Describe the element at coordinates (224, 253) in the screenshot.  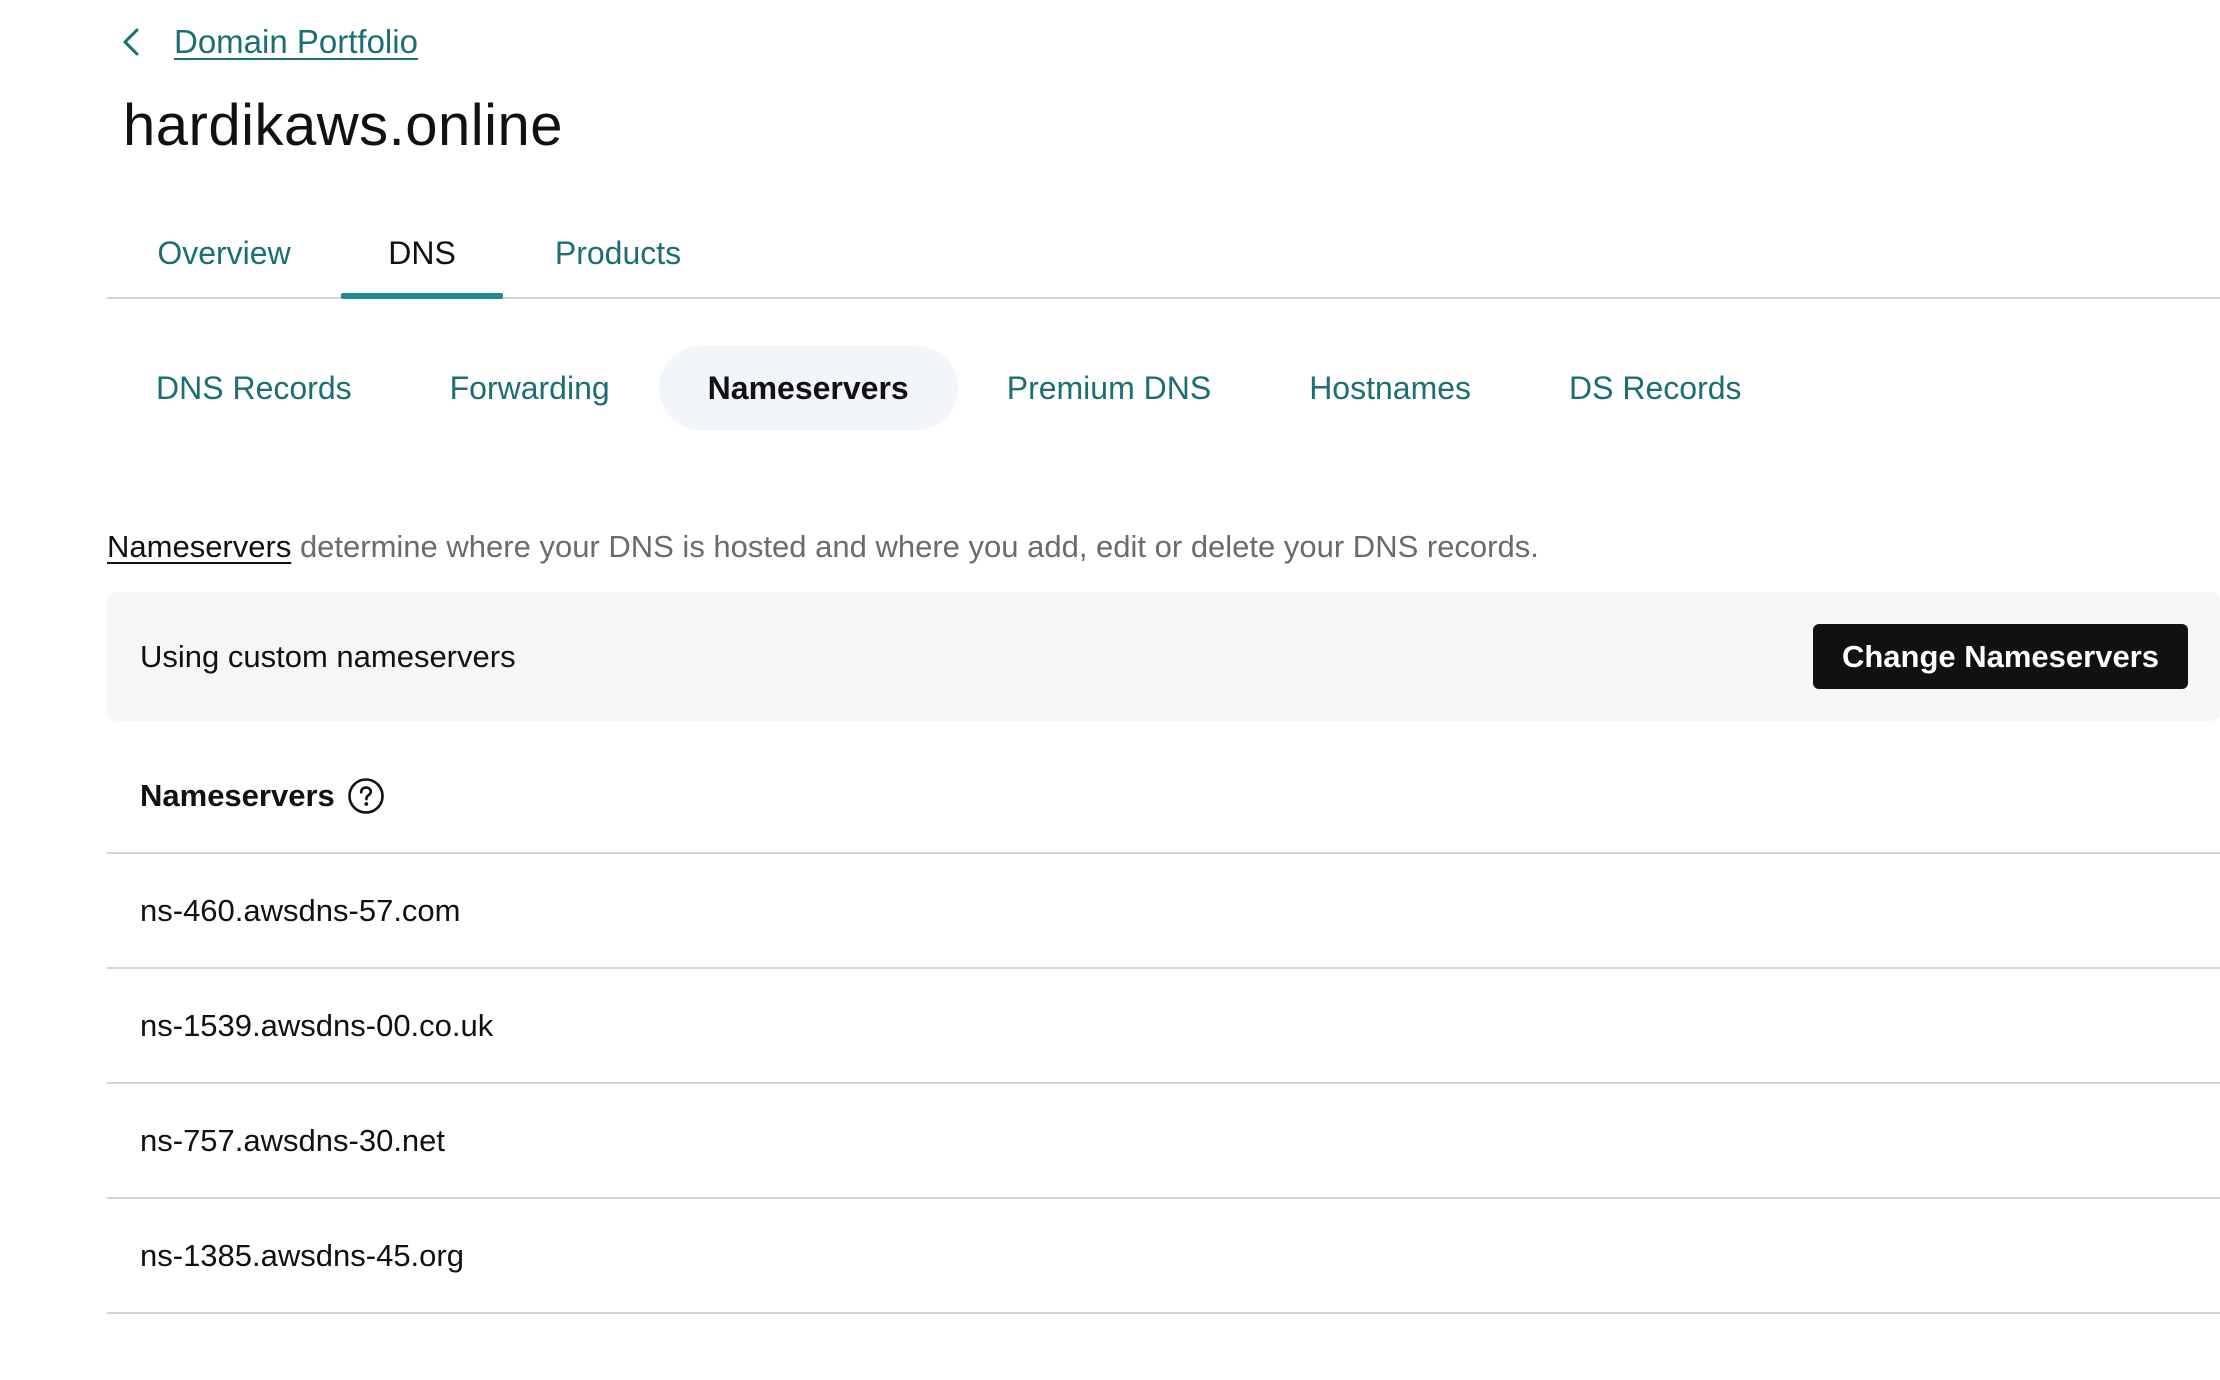
I see `tab-overview: Overview` at that location.